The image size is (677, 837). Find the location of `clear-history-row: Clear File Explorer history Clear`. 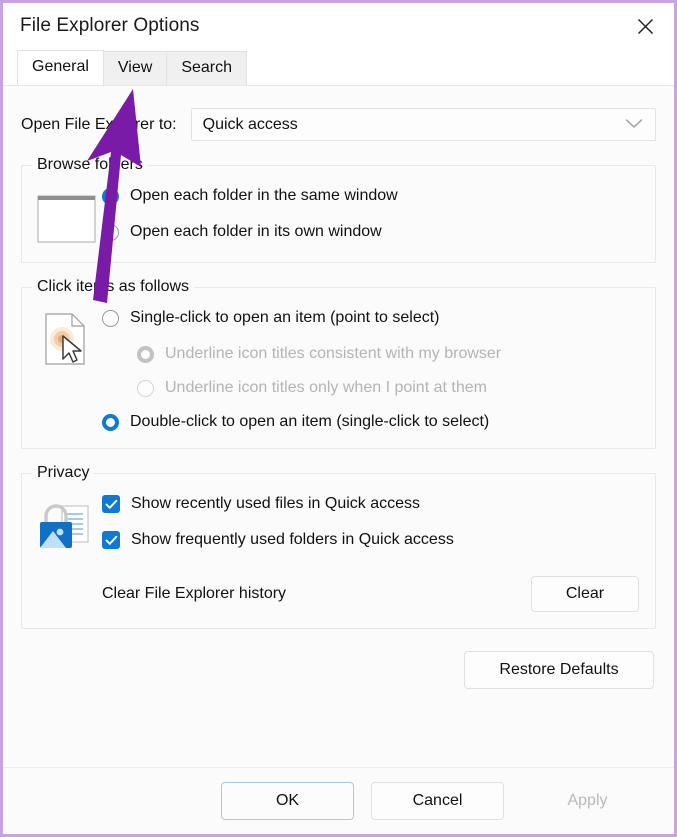

clear-history-row: Clear File Explorer history Clear is located at coordinates (371, 594).